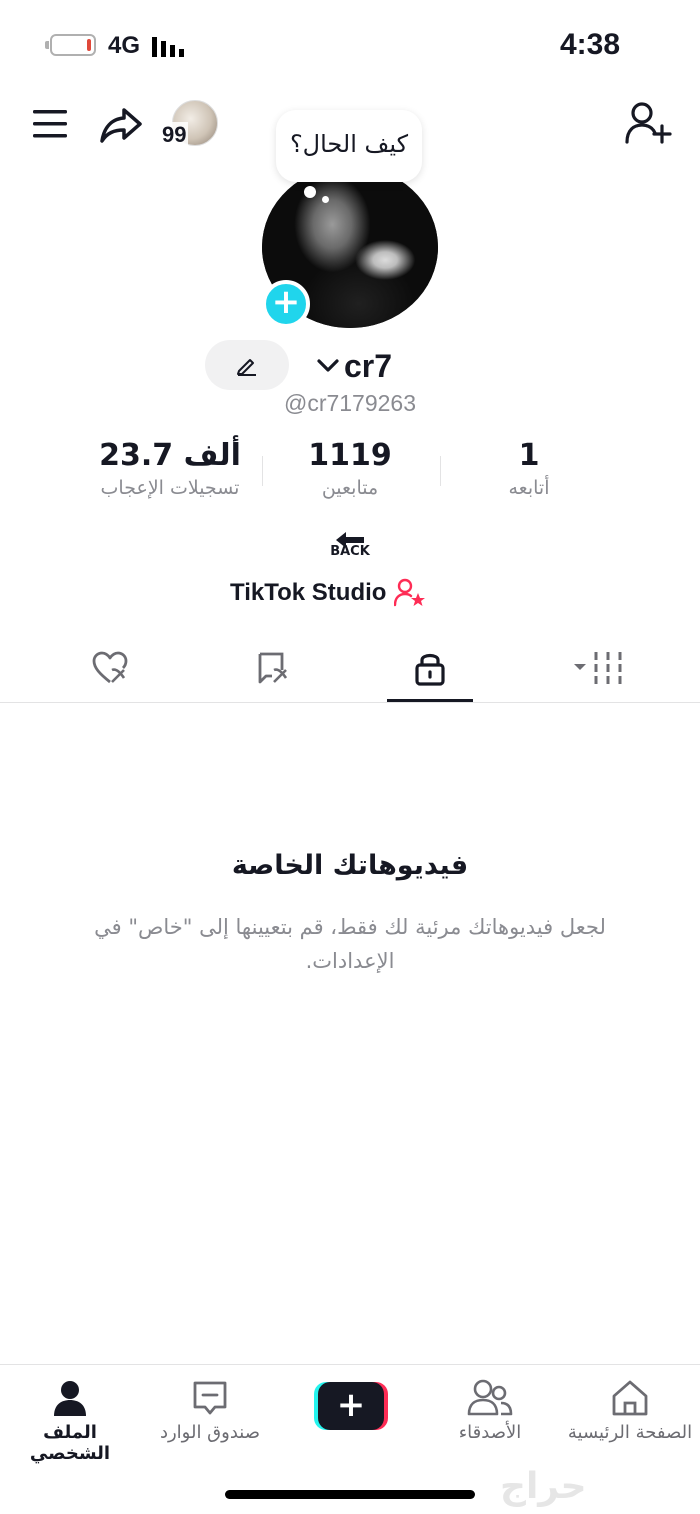 This screenshot has width=700, height=1514. Describe the element at coordinates (410, 592) in the screenshot. I see `creator-star-icon` at that location.